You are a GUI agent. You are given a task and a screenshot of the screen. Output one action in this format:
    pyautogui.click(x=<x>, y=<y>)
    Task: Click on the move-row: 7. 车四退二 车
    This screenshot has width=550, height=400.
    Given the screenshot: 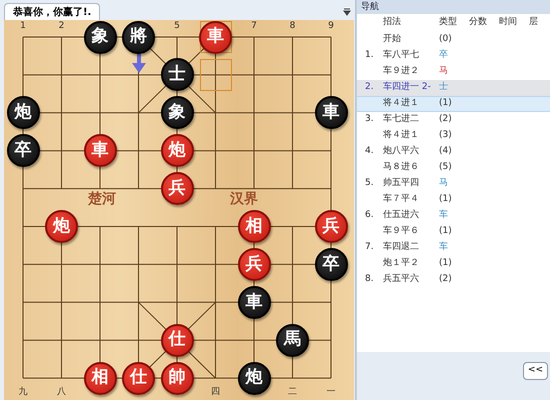 What is the action you would take?
    pyautogui.click(x=453, y=248)
    